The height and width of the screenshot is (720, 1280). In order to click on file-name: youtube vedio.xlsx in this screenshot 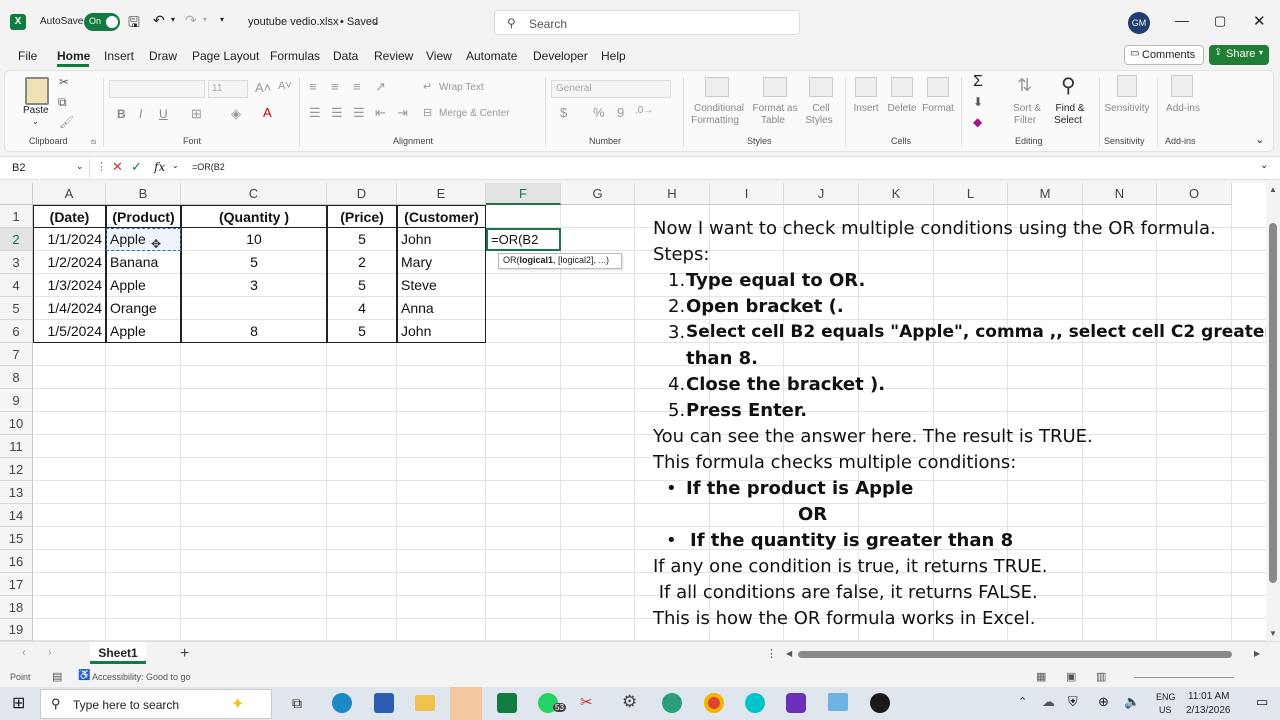, I will do `click(293, 22)`.